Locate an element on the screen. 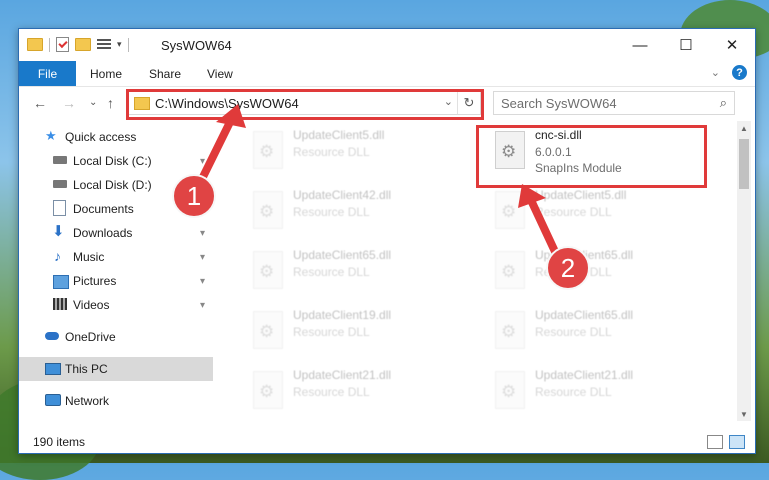 Image resolution: width=769 pixels, height=480 pixels. sidebar-item-videos: Videos ▾ is located at coordinates (116, 305).